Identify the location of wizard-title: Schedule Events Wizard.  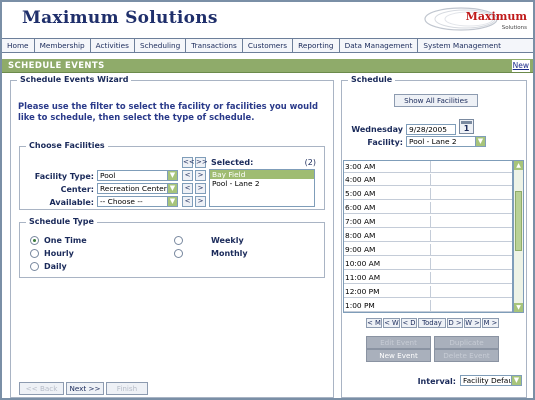
(74, 79).